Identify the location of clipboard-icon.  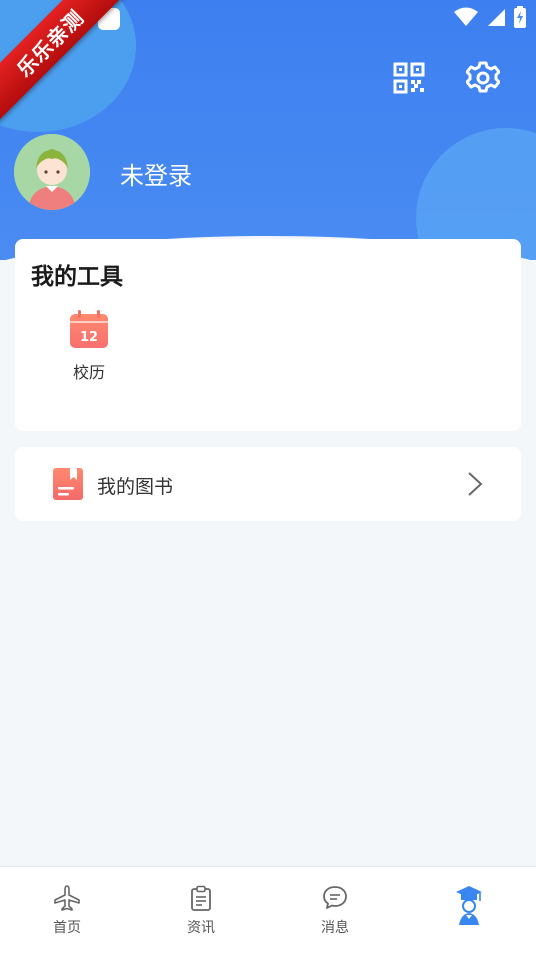
(201, 898).